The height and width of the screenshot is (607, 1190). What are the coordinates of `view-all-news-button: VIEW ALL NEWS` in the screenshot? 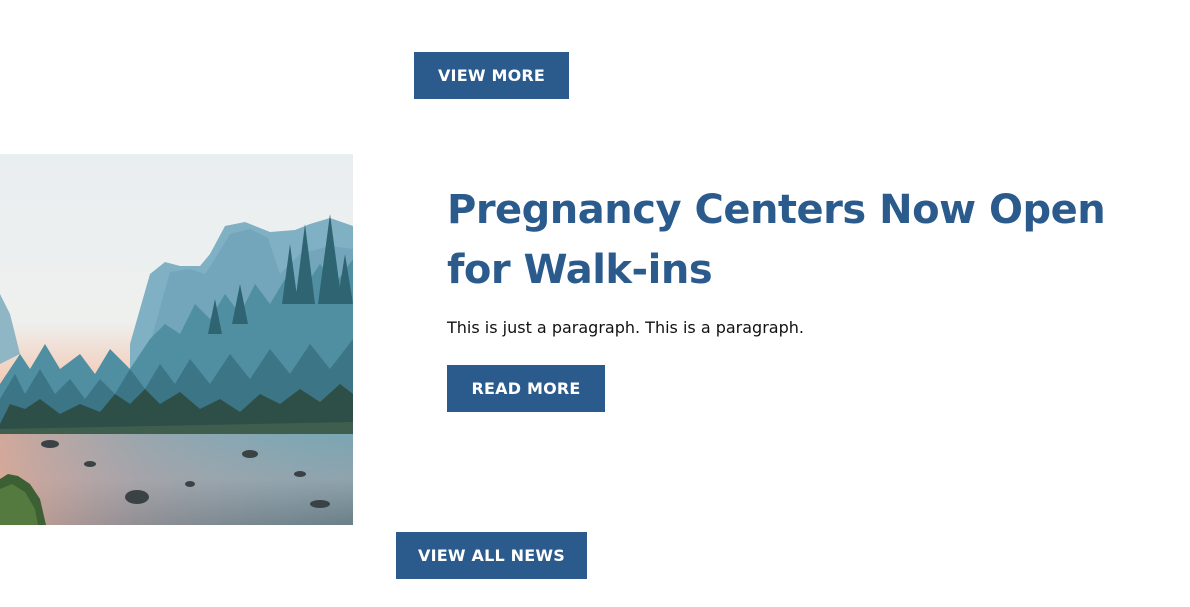 It's located at (491, 555).